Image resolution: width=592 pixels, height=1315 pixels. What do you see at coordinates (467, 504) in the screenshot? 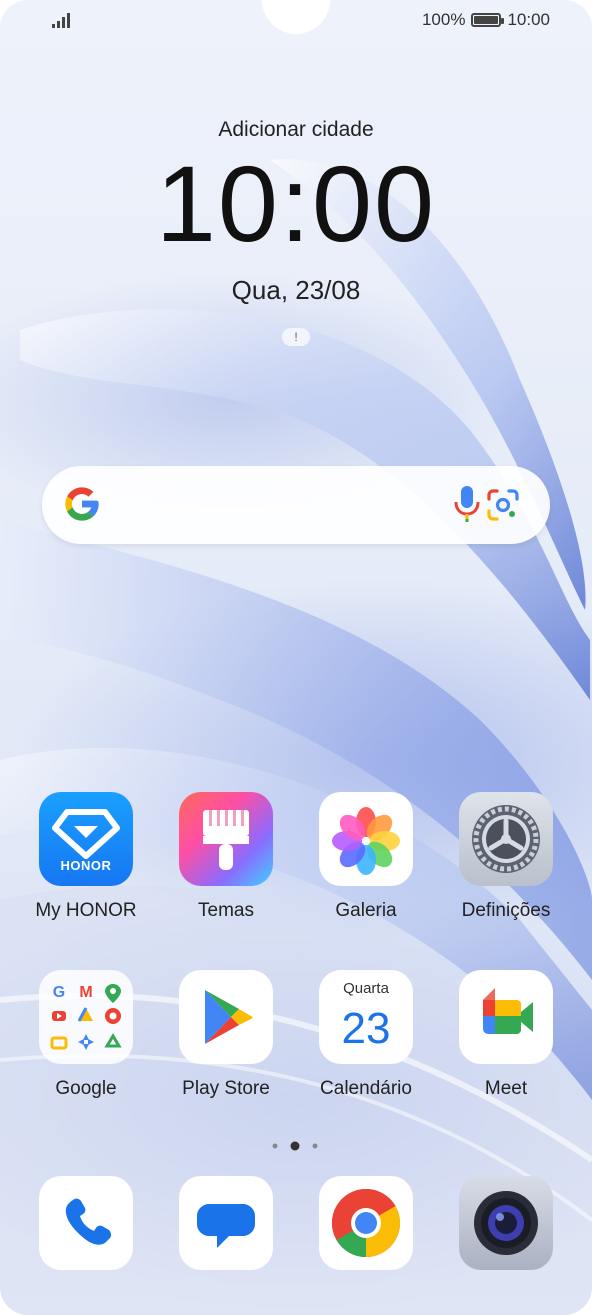
I see `voice-search-icon` at bounding box center [467, 504].